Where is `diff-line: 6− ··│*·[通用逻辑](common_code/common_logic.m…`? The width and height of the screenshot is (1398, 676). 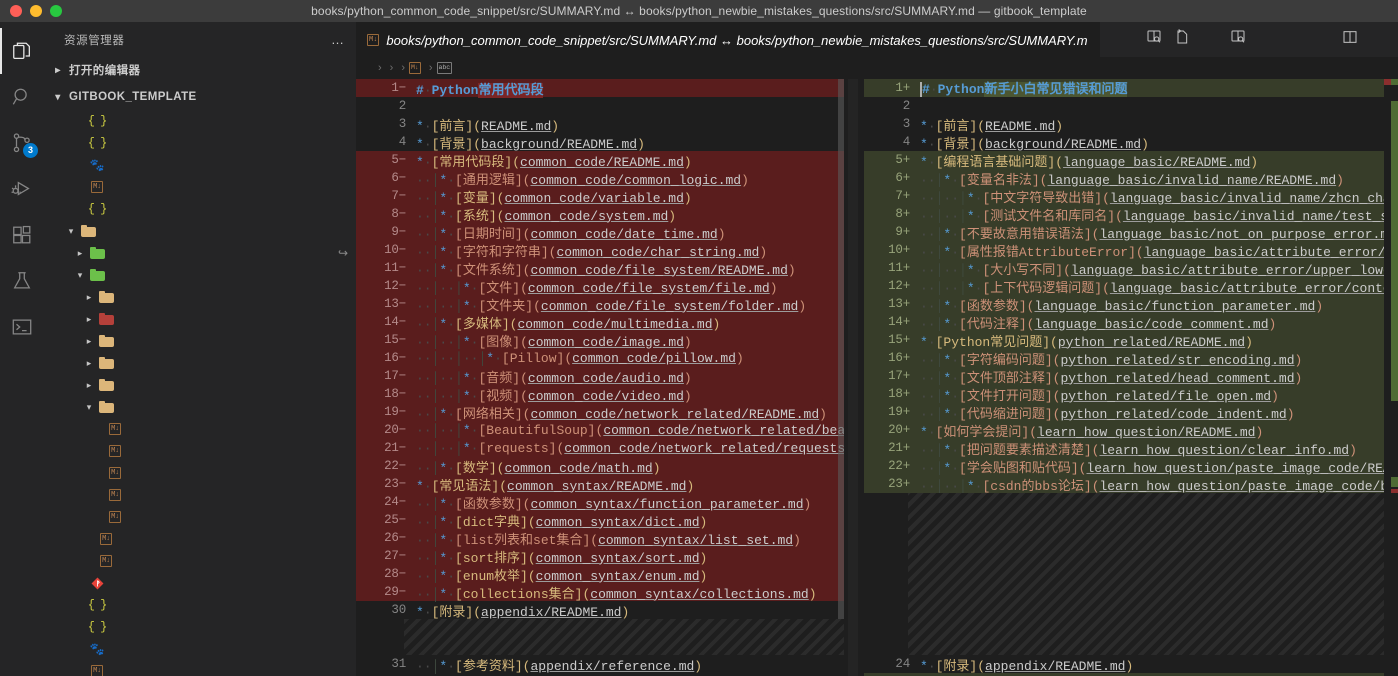
diff-line: 6− ··│*·[通用逻辑](common_code/common_logic.m… is located at coordinates (600, 178).